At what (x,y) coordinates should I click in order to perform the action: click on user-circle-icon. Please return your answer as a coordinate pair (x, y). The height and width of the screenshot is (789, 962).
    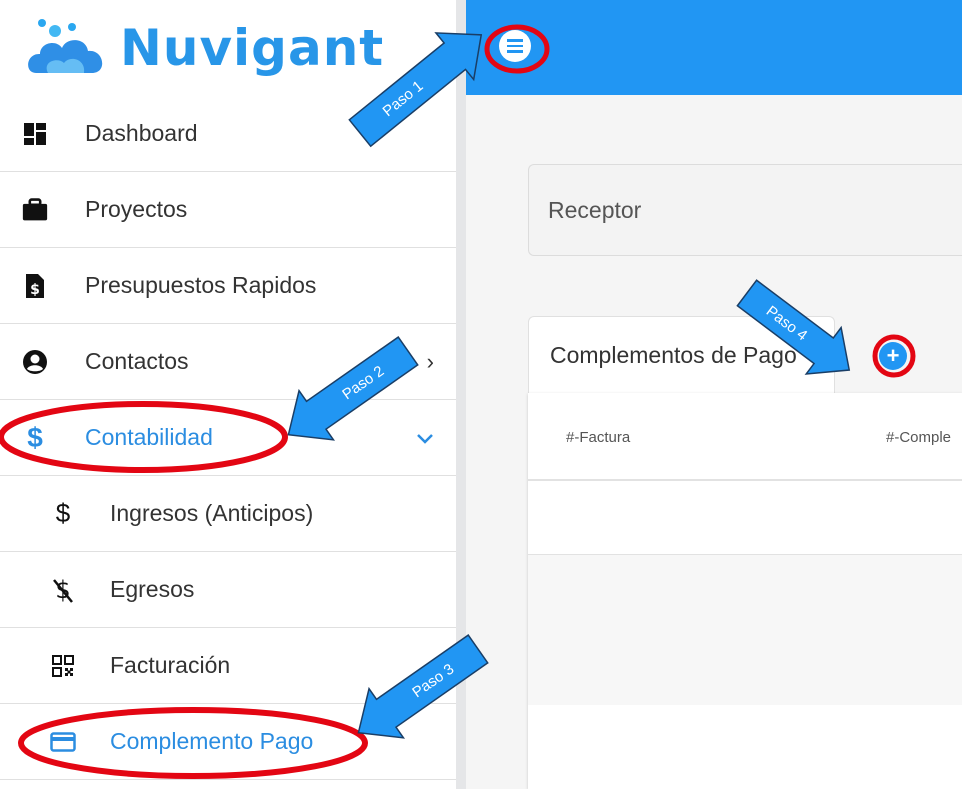
    Looking at the image, I should click on (35, 362).